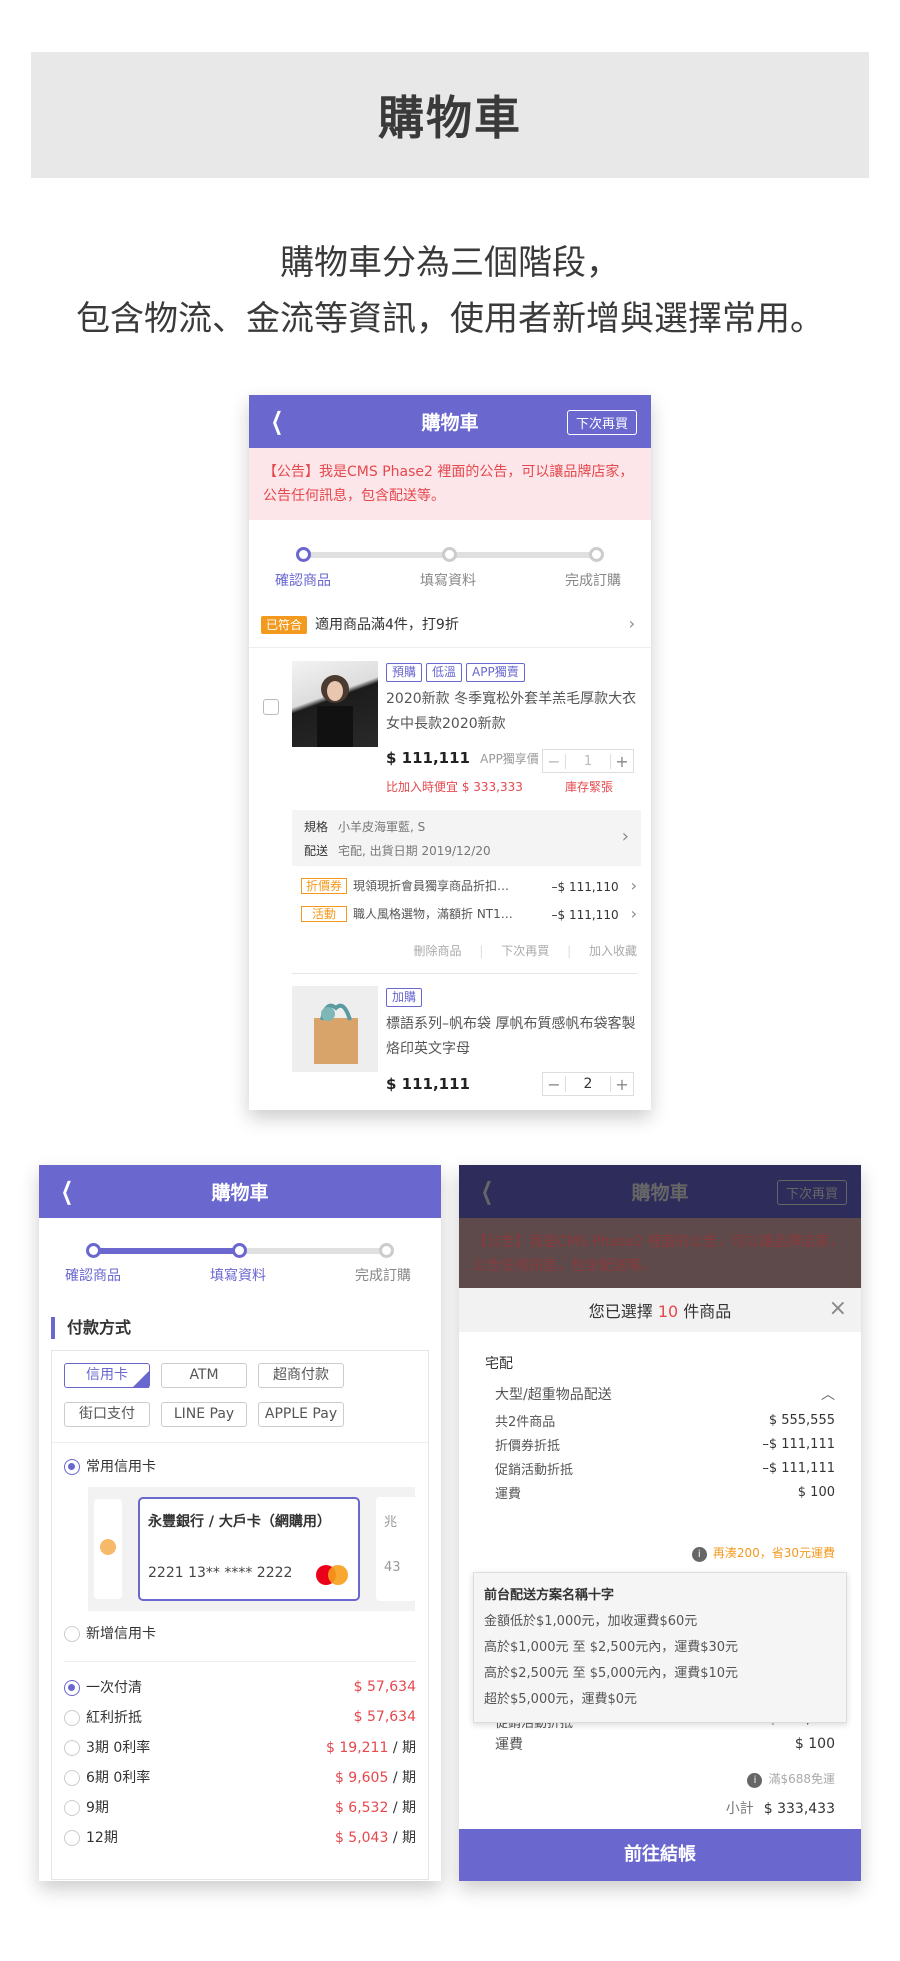  What do you see at coordinates (450, 423) in the screenshot?
I see `header-title: 購物車` at bounding box center [450, 423].